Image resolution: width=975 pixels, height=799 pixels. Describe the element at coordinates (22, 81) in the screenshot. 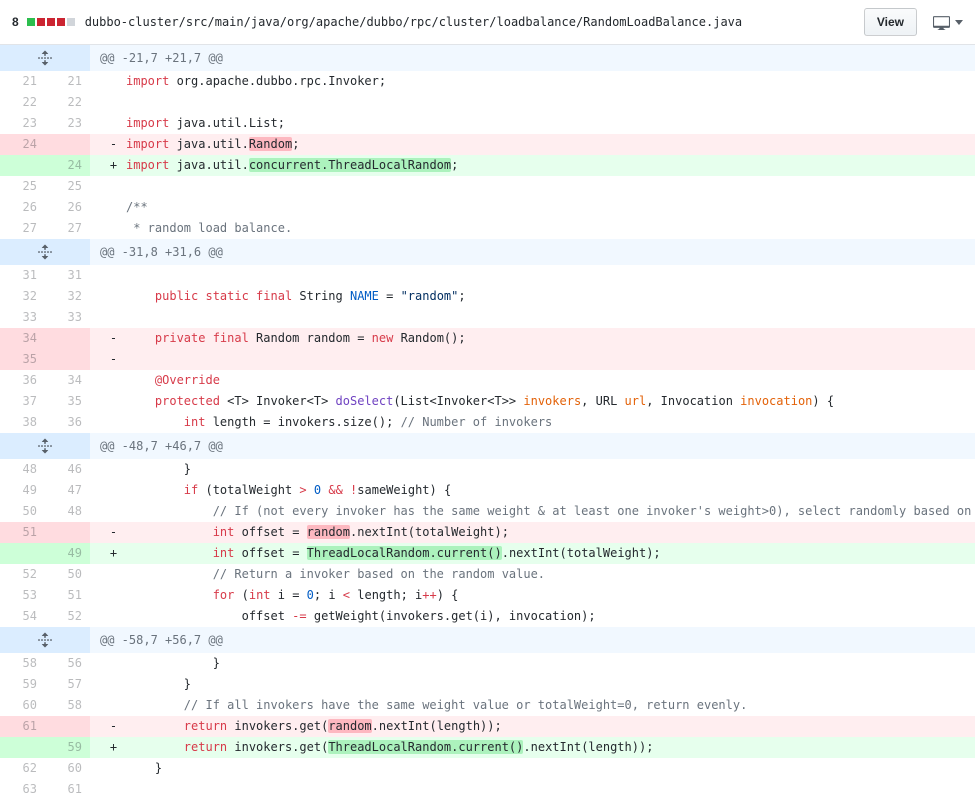

I see `old-line-number: 21` at that location.